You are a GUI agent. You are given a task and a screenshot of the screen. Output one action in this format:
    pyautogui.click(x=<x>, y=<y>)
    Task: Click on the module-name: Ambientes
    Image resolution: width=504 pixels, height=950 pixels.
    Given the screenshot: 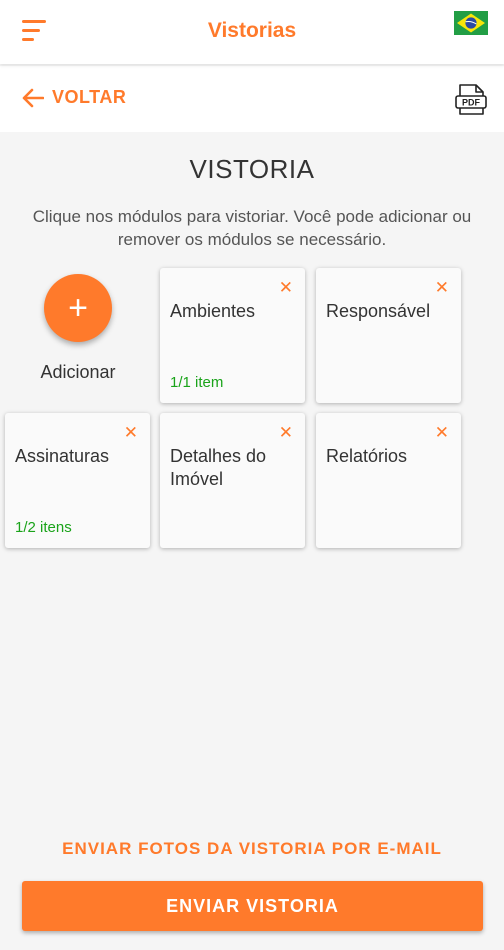 What is the action you would take?
    pyautogui.click(x=213, y=311)
    